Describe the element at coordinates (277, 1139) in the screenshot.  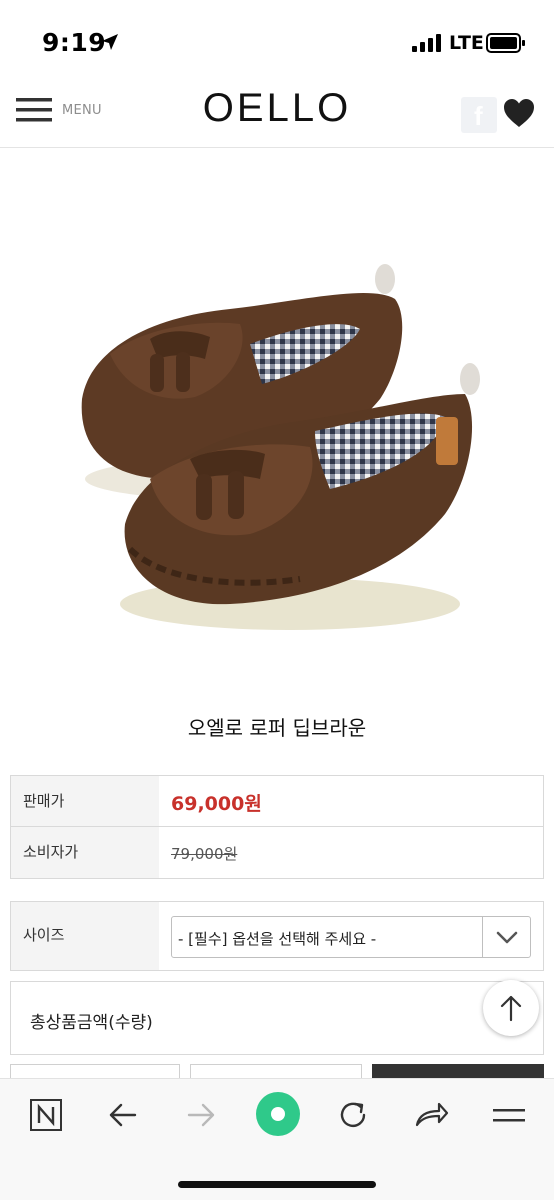
I see `browser-toolbar` at that location.